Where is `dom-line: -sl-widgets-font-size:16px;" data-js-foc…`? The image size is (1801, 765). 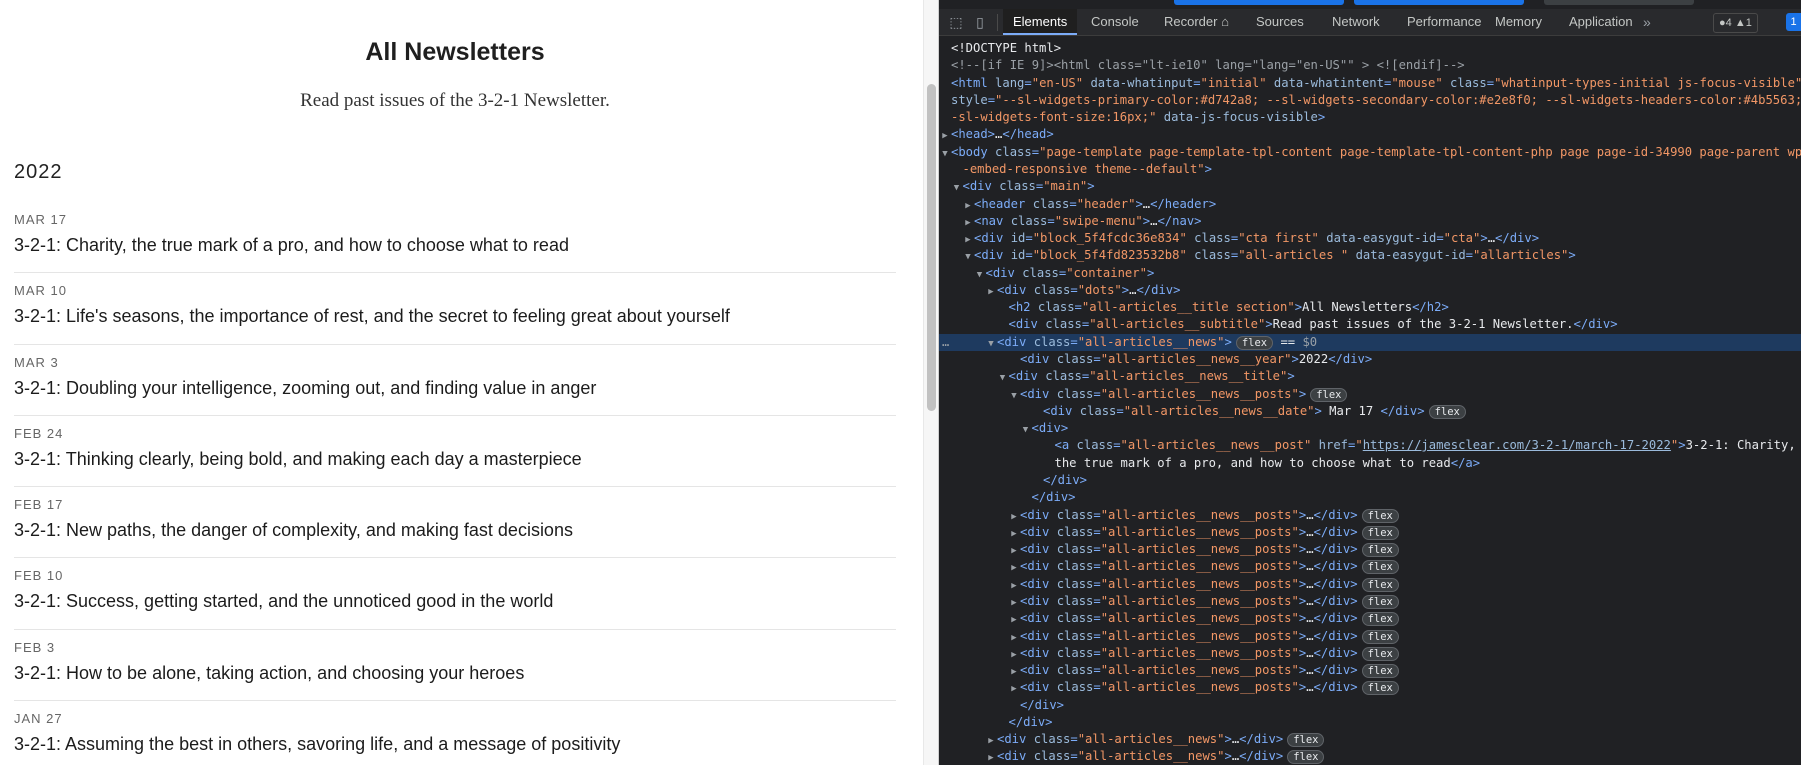
dom-line: -sl-widgets-font-size:16px;" data-js-foc… is located at coordinates (1370, 117).